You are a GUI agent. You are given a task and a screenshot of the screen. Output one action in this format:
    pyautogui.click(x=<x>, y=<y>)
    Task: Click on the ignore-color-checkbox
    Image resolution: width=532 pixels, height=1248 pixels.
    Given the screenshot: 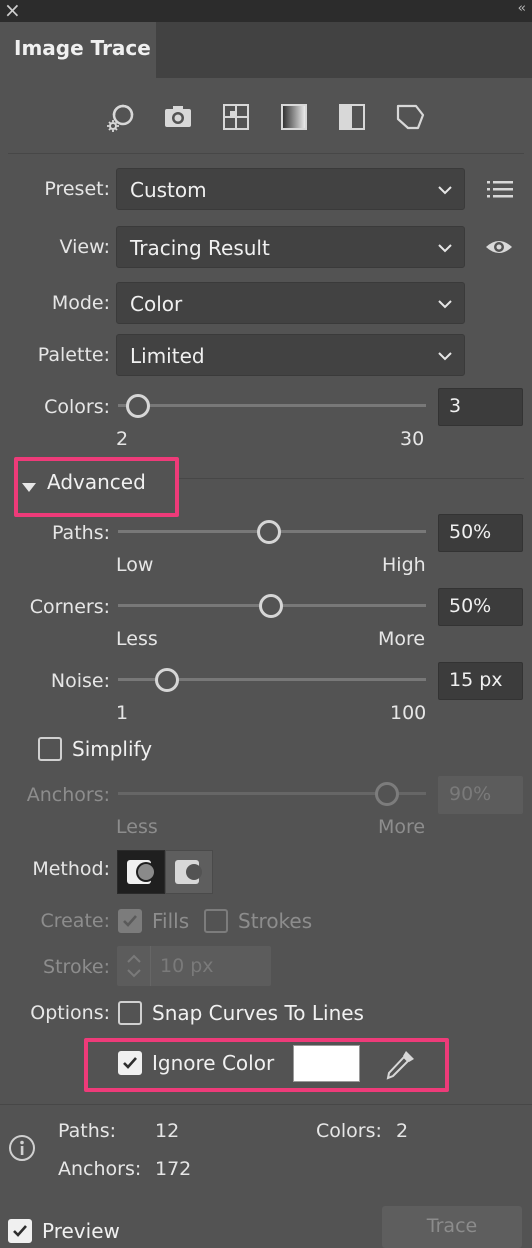 What is the action you would take?
    pyautogui.click(x=130, y=1063)
    